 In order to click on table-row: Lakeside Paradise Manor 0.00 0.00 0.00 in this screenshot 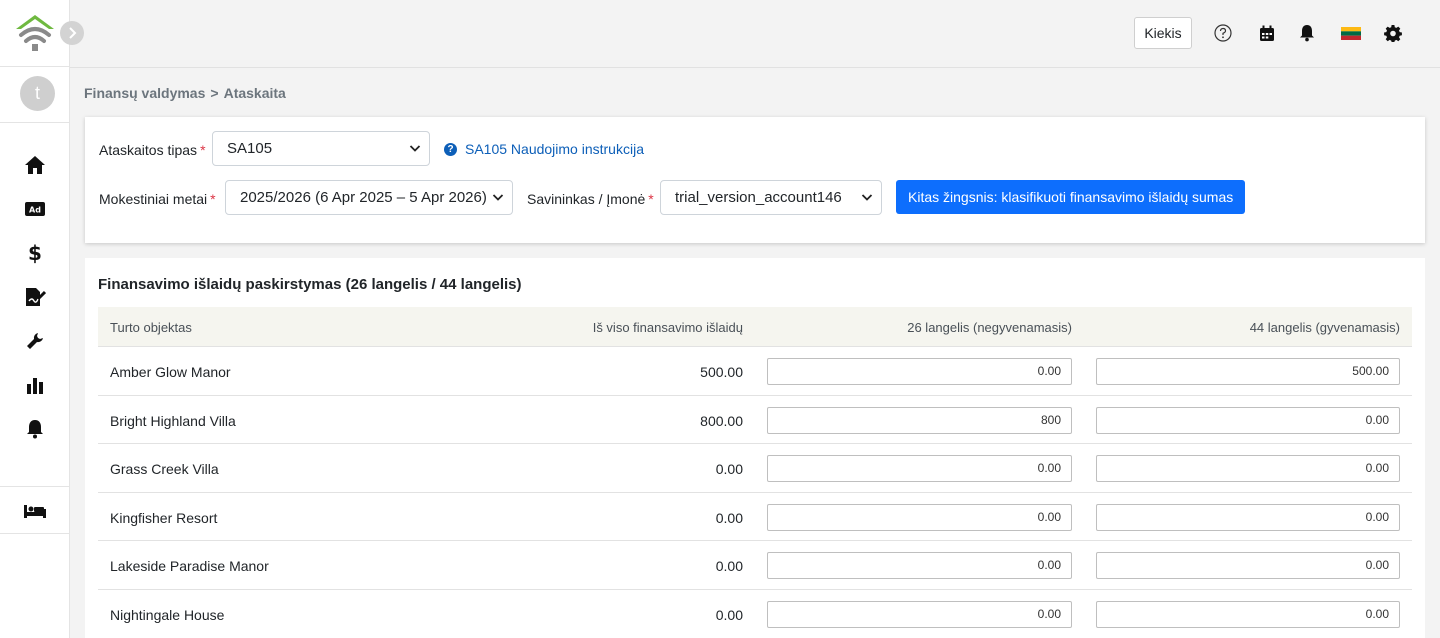, I will do `click(755, 565)`.